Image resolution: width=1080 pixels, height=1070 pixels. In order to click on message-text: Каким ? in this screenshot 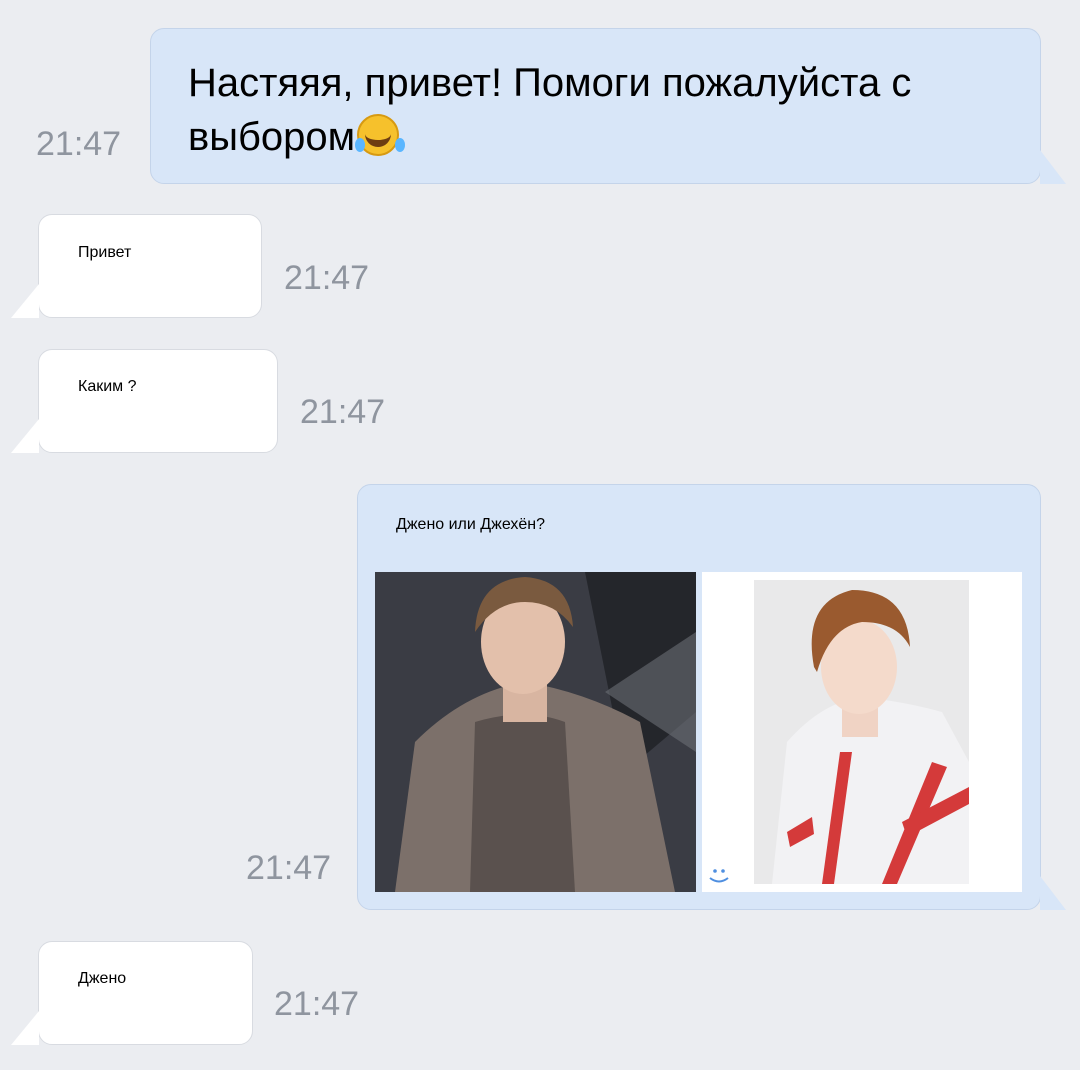, I will do `click(107, 386)`.